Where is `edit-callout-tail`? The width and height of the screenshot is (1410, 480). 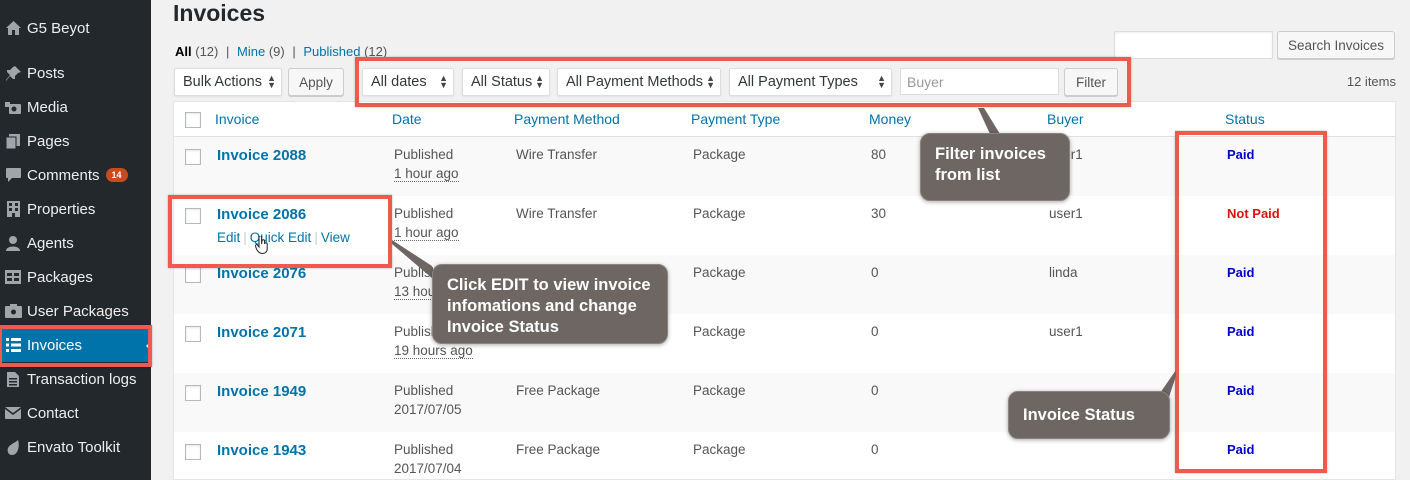 edit-callout-tail is located at coordinates (412, 259).